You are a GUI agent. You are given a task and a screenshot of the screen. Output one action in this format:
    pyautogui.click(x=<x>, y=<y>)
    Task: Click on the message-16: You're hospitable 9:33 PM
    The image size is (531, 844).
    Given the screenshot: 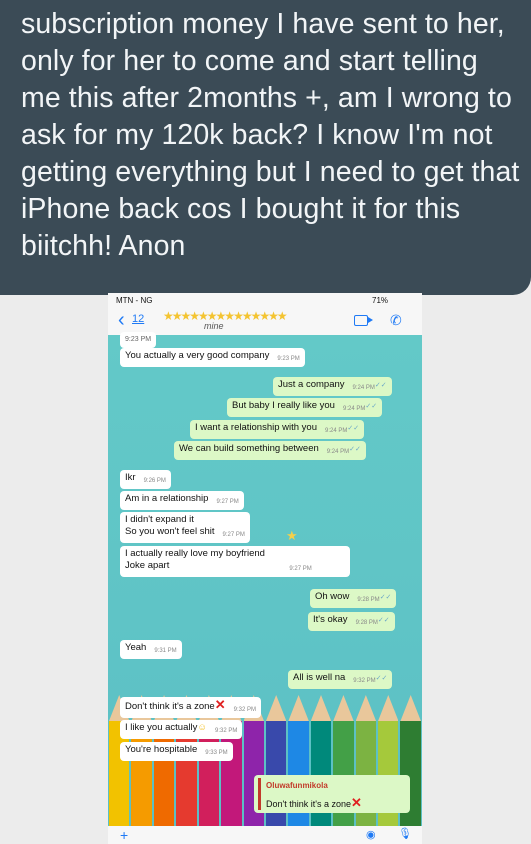 What is the action you would take?
    pyautogui.click(x=176, y=751)
    